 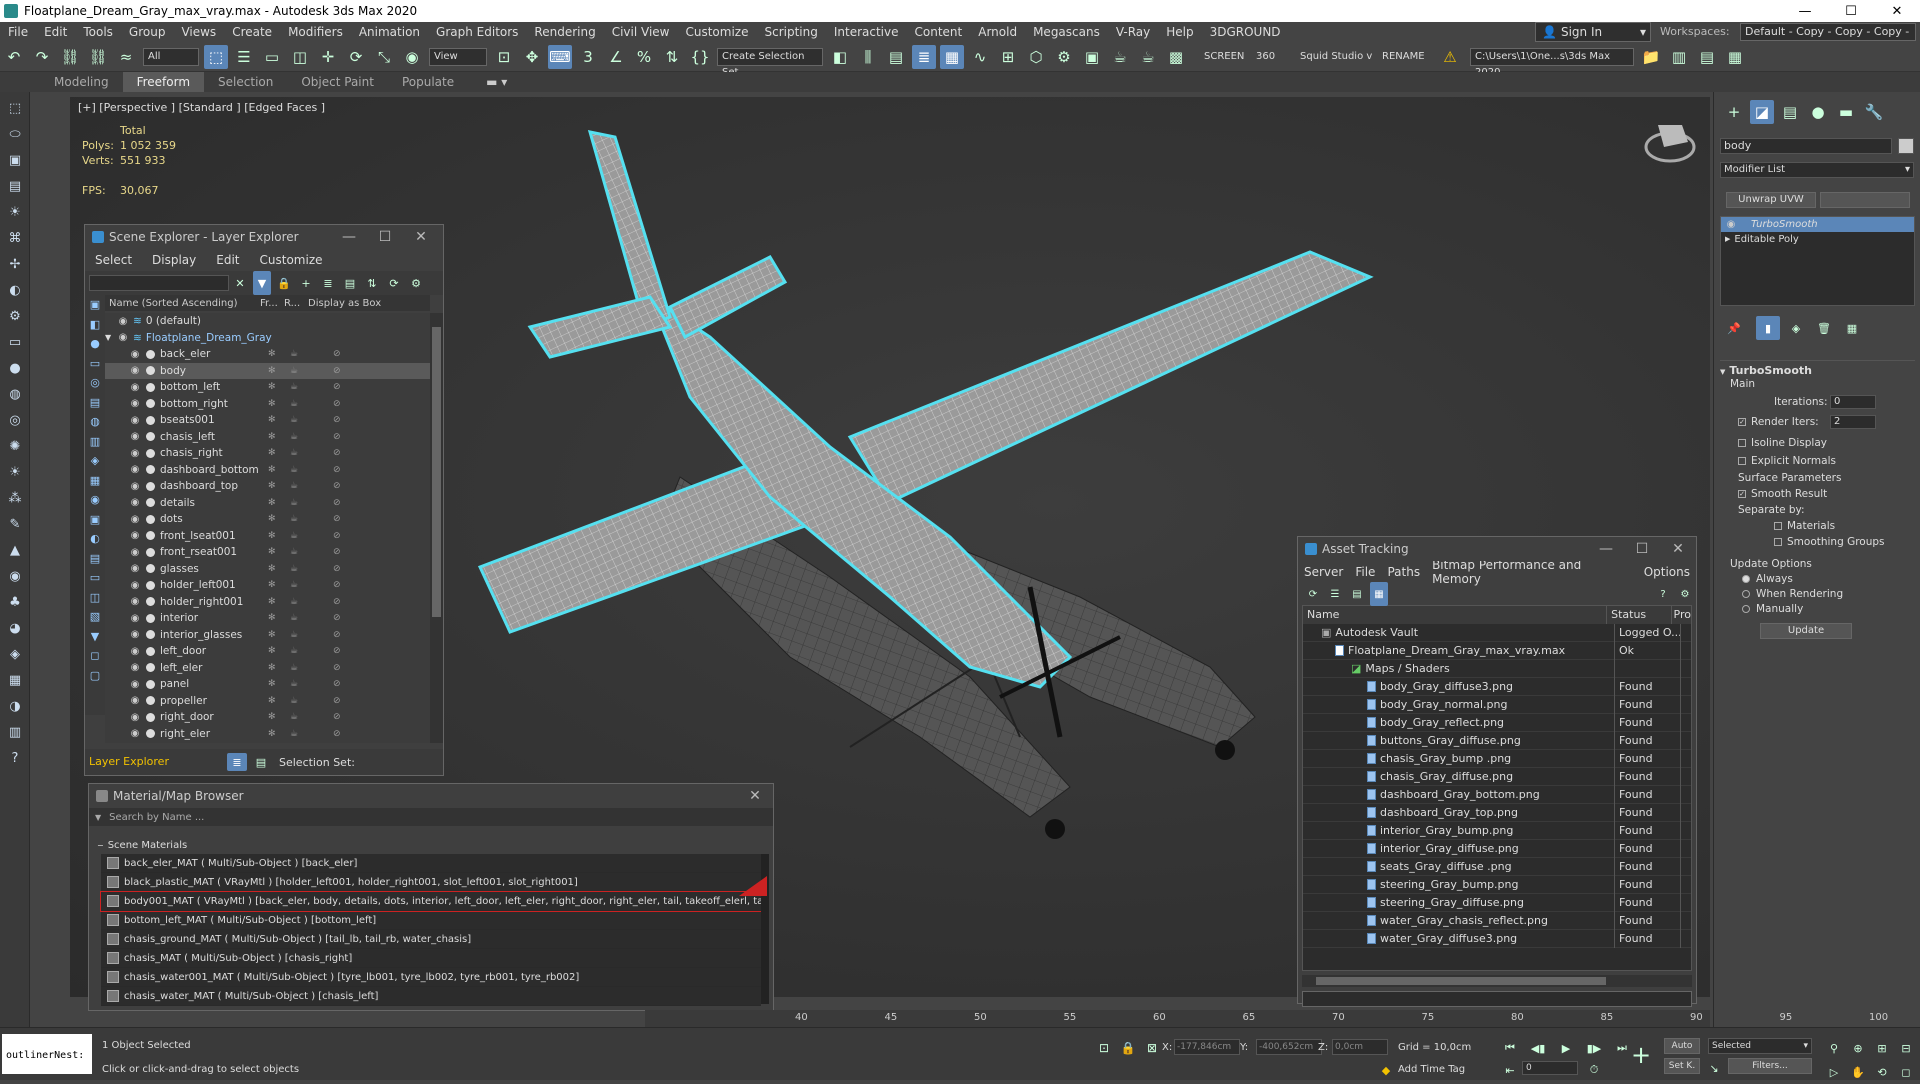 I want to click on select-tool-icon: ⬚, so click(x=15, y=108).